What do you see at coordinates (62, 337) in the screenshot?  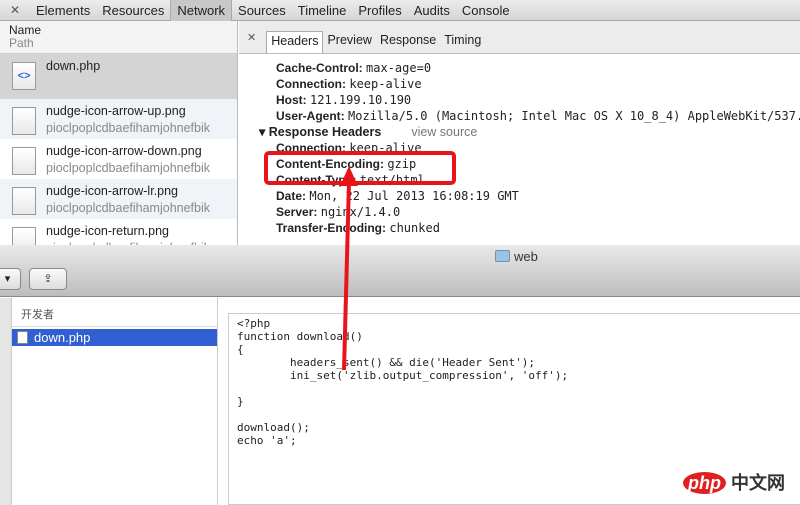 I see `file-name: down.php` at bounding box center [62, 337].